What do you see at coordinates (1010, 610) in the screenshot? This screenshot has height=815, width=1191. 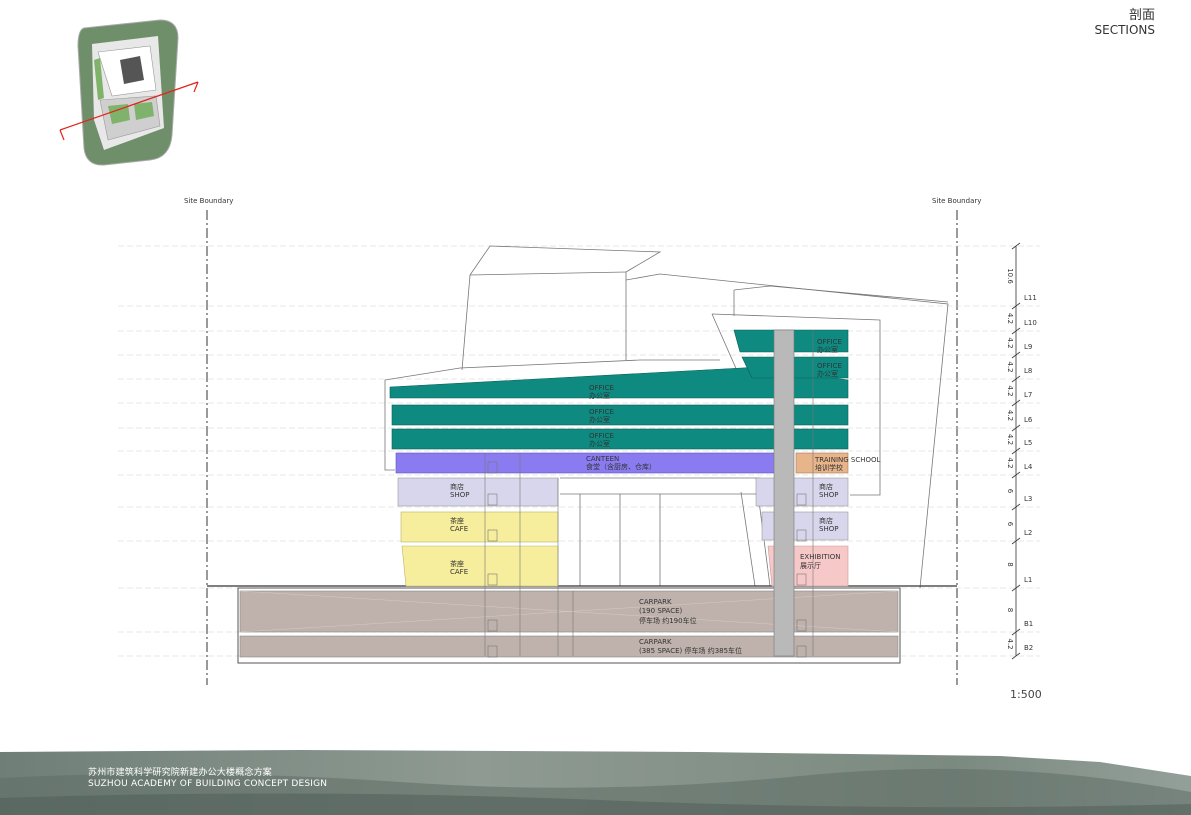 I see `level-height-b1: 8` at bounding box center [1010, 610].